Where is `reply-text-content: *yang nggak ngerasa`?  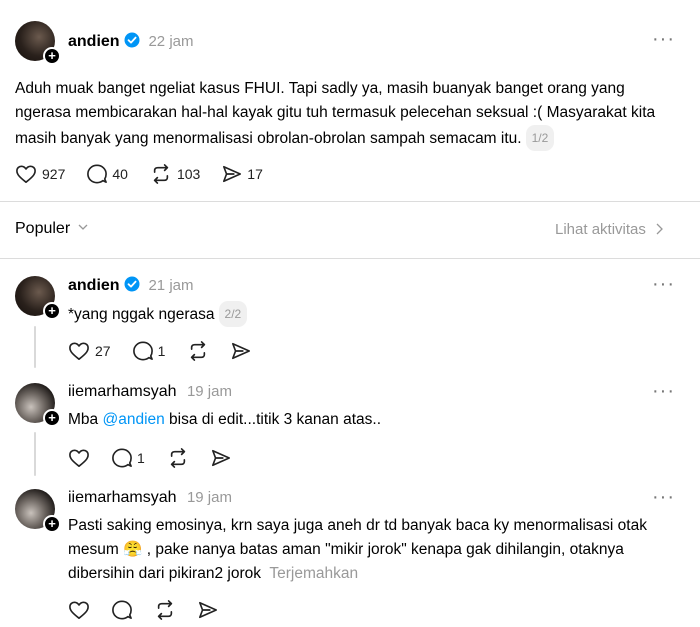
reply-text-content: *yang nggak ngerasa is located at coordinates (141, 314).